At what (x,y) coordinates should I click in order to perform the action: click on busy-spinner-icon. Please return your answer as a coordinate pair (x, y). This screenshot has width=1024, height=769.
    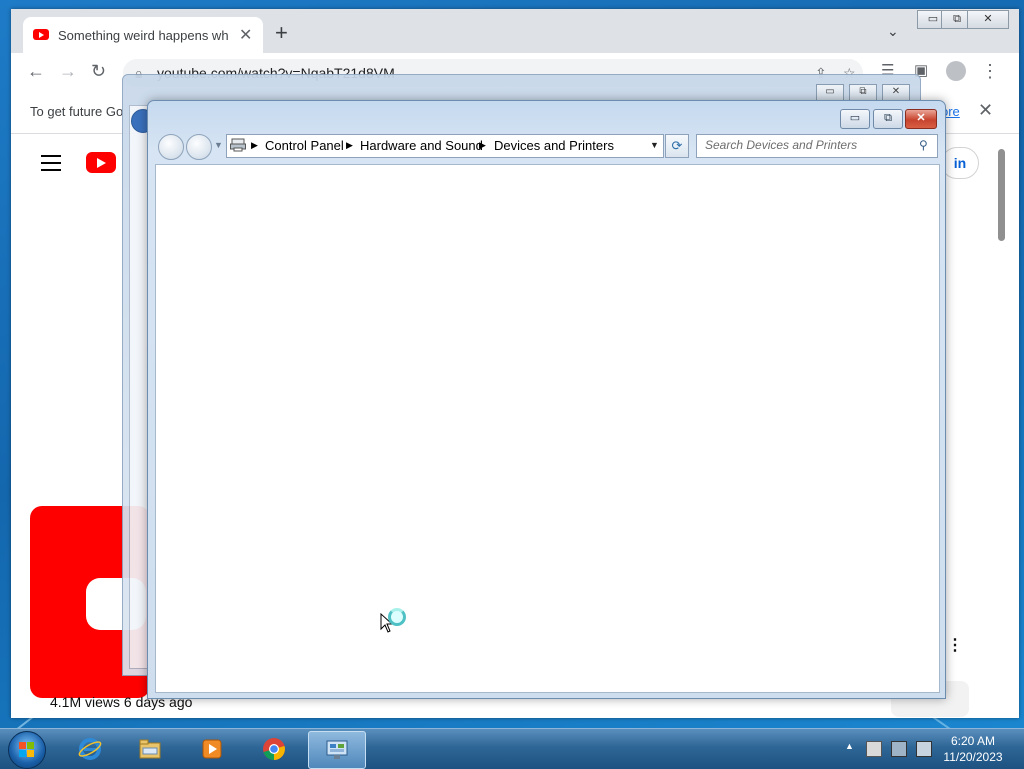
    Looking at the image, I should click on (397, 617).